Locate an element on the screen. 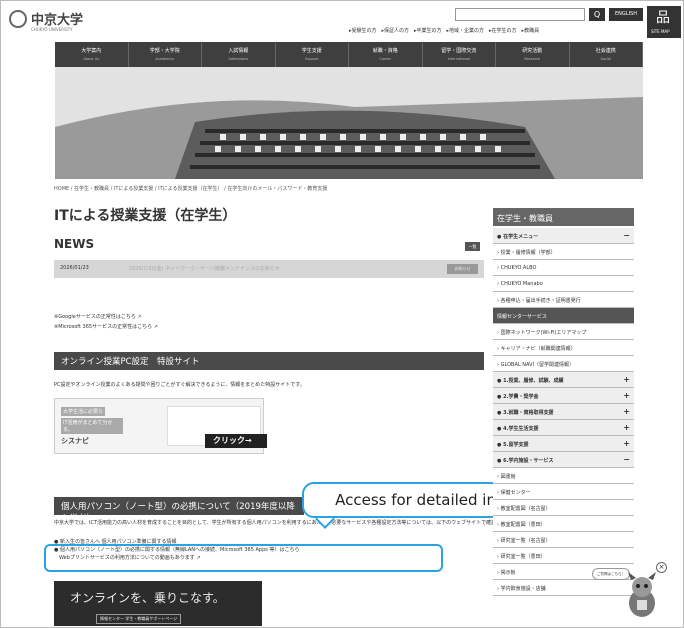 This screenshot has height=628, width=684. sitemap-label: SITE MAP is located at coordinates (660, 31).